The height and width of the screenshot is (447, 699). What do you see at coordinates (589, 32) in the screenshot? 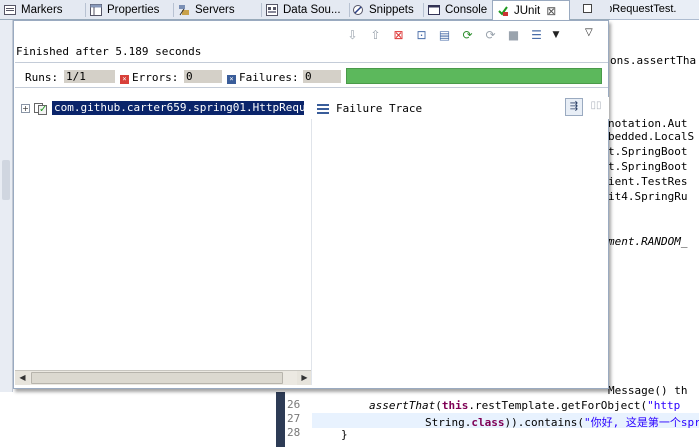
I see `view-menu-icon: ▽` at bounding box center [589, 32].